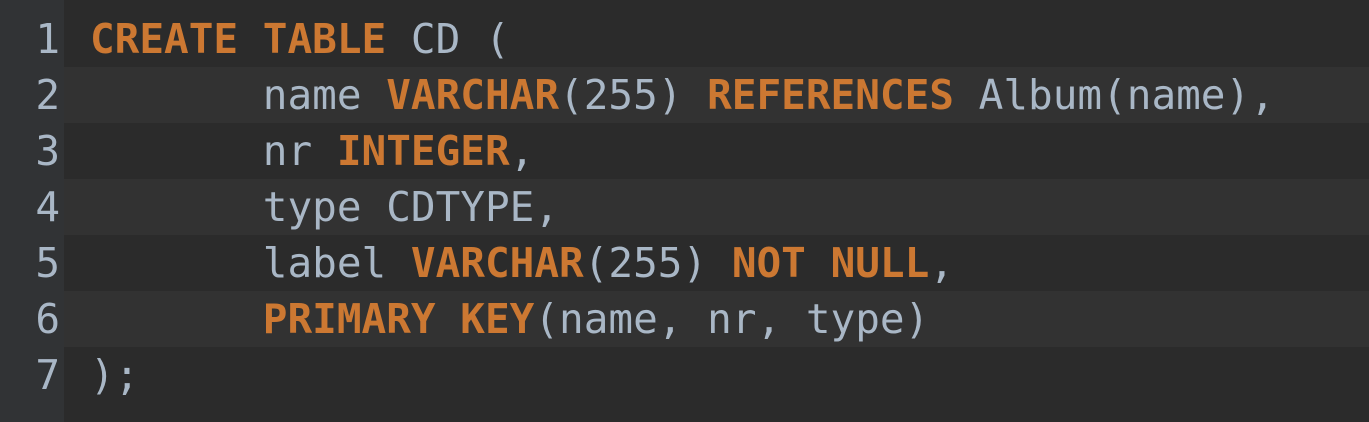  What do you see at coordinates (164, 39) in the screenshot?
I see `sql-keyword: CREATE` at bounding box center [164, 39].